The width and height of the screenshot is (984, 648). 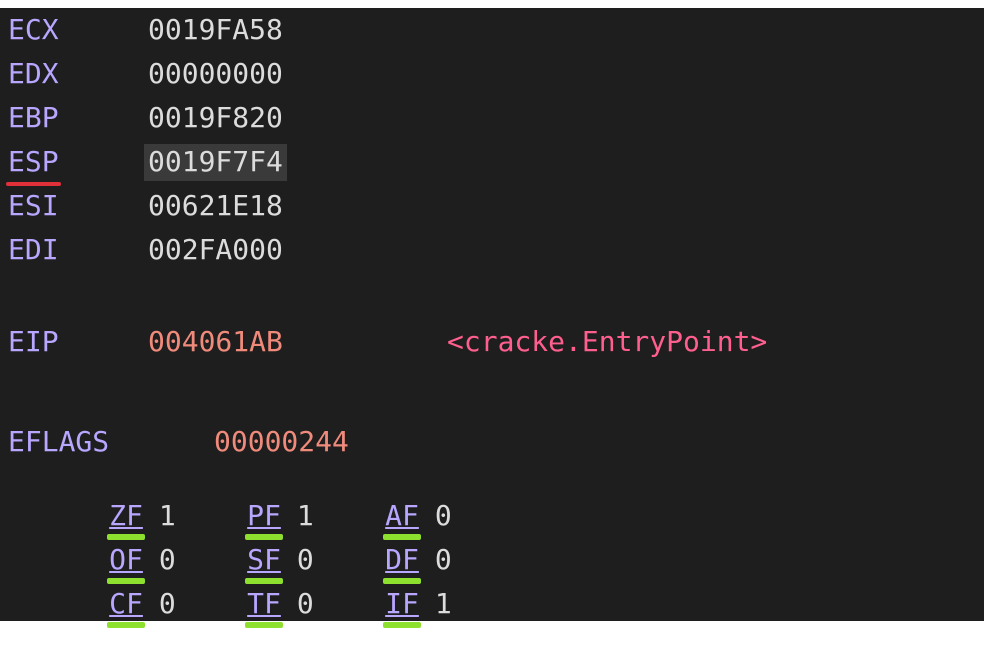 What do you see at coordinates (33, 29) in the screenshot?
I see `register-name-ecx: ECX` at bounding box center [33, 29].